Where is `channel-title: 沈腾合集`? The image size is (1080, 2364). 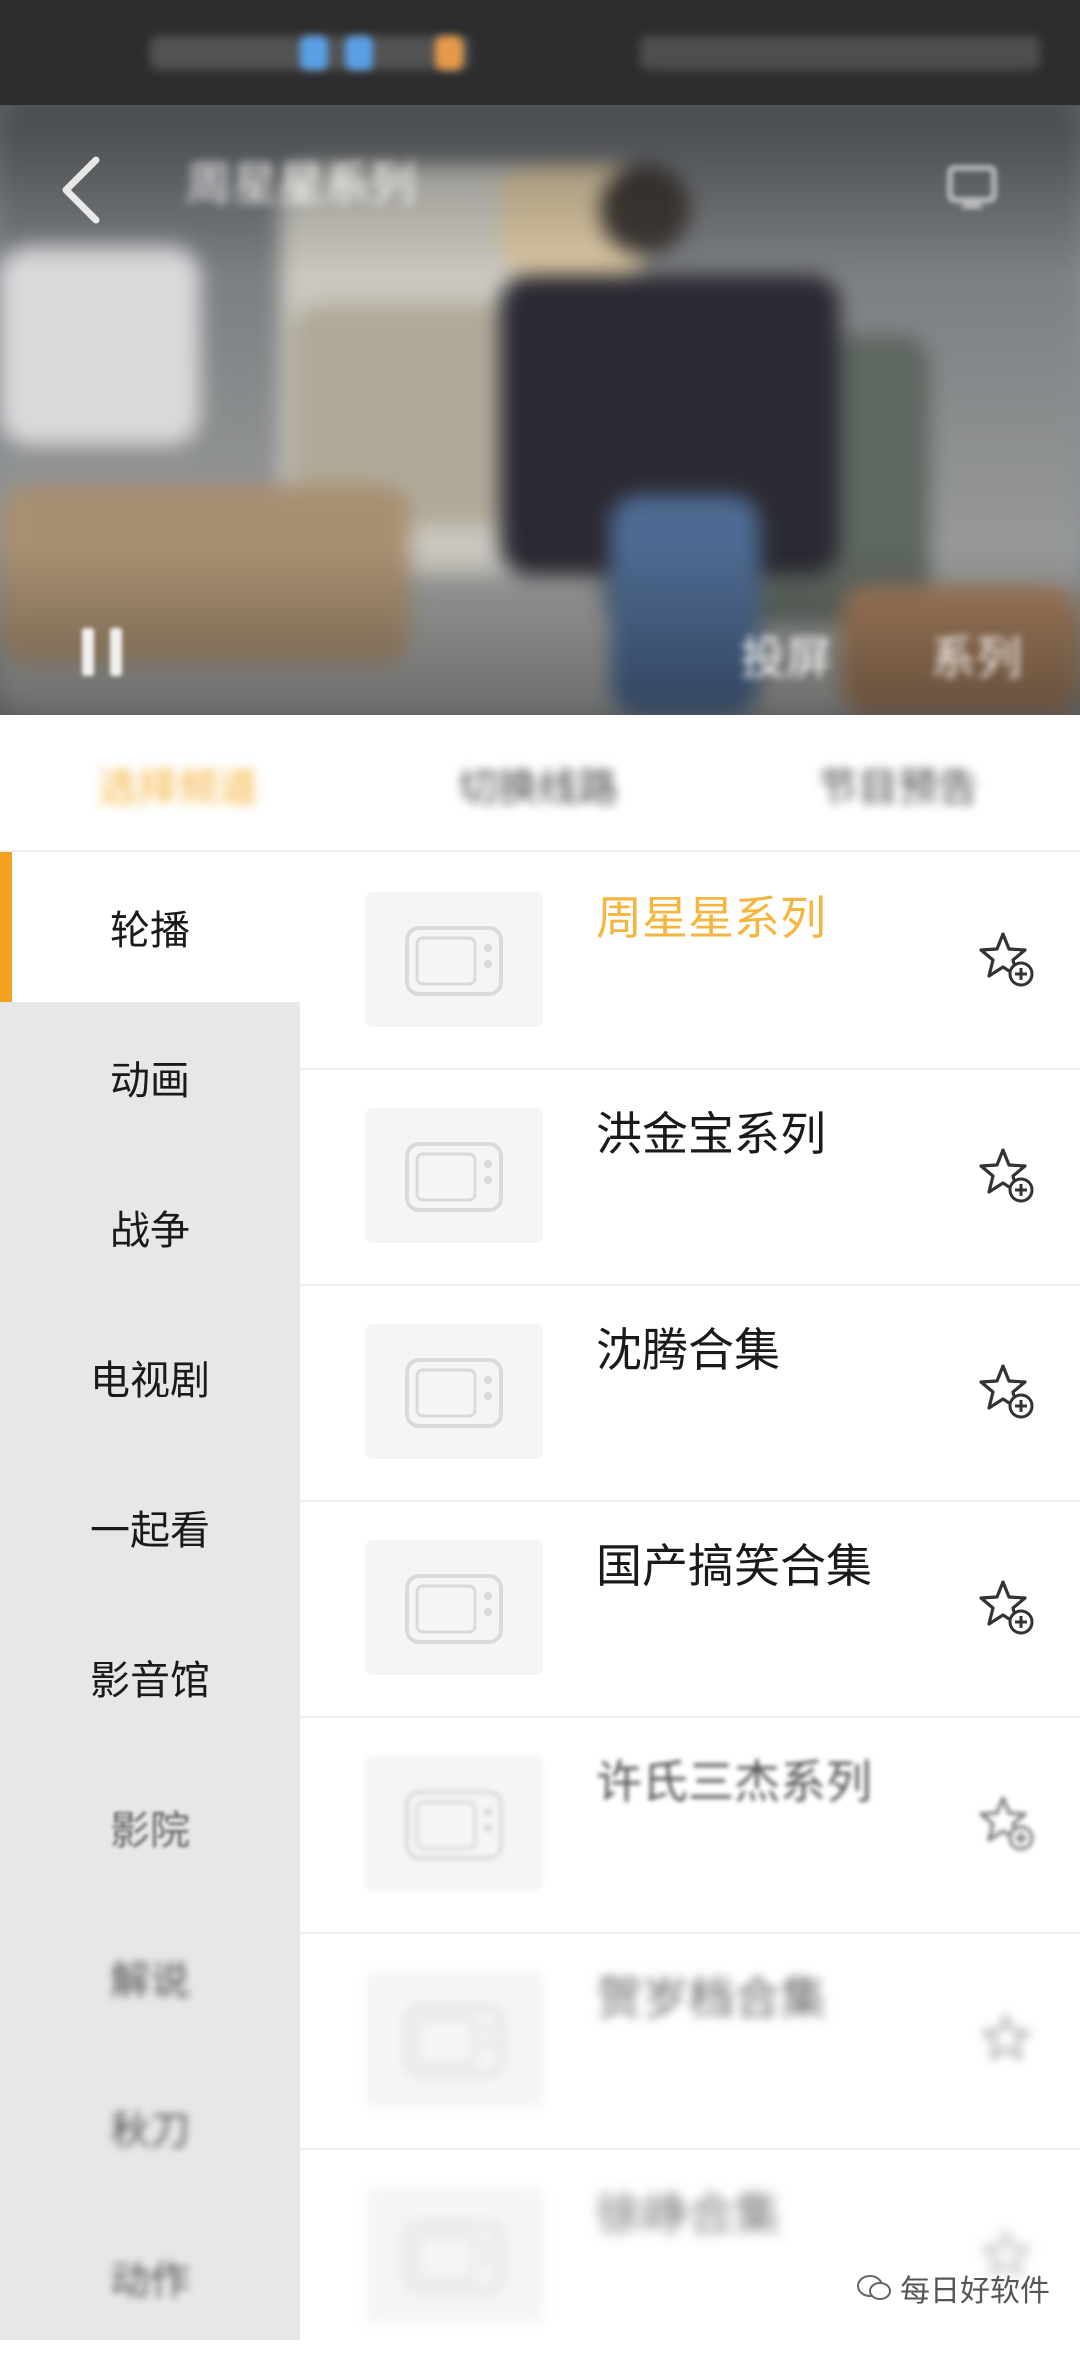
channel-title: 沈腾合集 is located at coordinates (688, 1350).